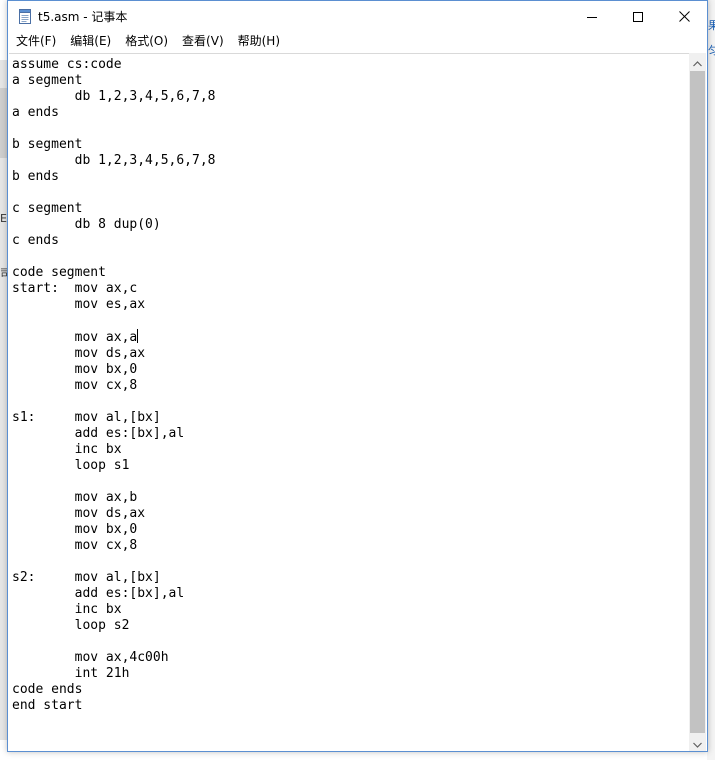 The height and width of the screenshot is (760, 715). Describe the element at coordinates (83, 17) in the screenshot. I see `window-title: t5.asm - 记事本` at that location.